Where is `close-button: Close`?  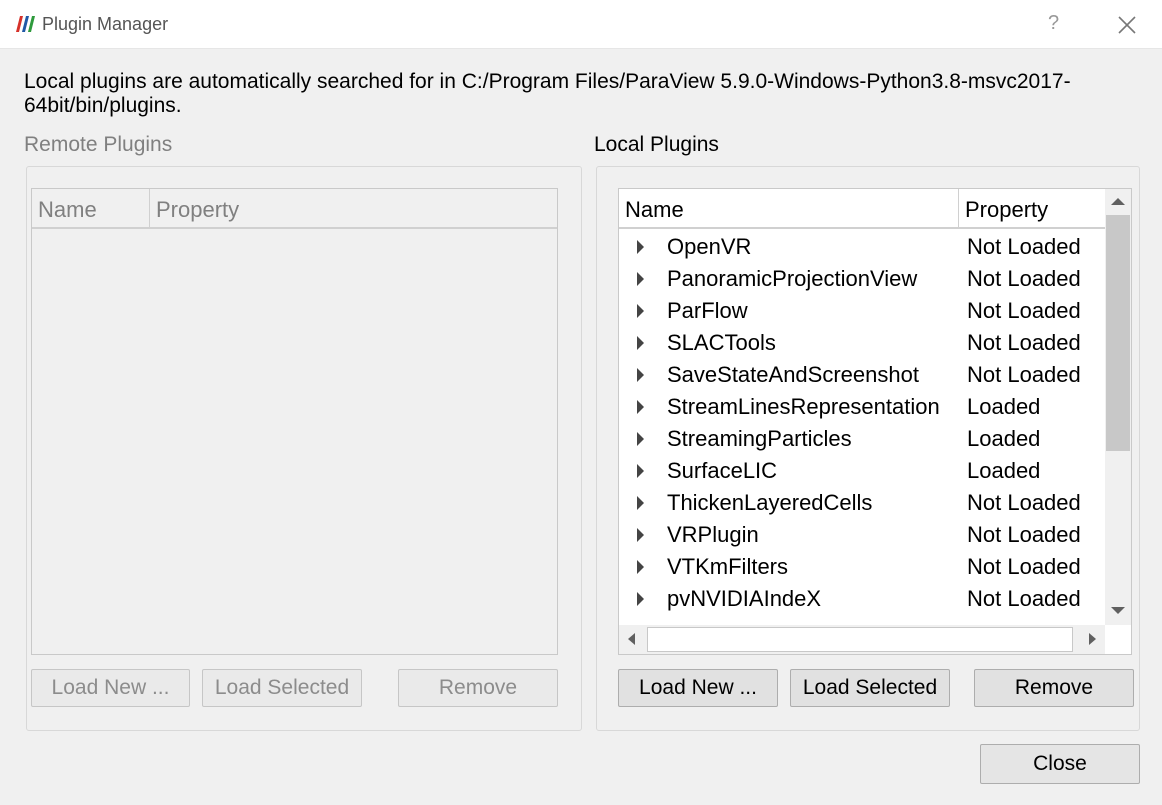
close-button: Close is located at coordinates (1060, 764).